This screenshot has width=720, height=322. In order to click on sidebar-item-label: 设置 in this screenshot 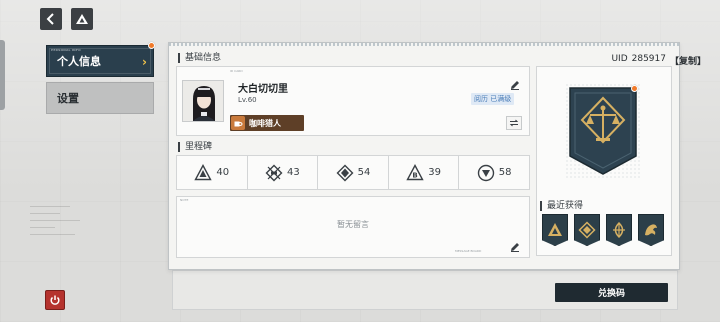, I will do `click(68, 98)`.